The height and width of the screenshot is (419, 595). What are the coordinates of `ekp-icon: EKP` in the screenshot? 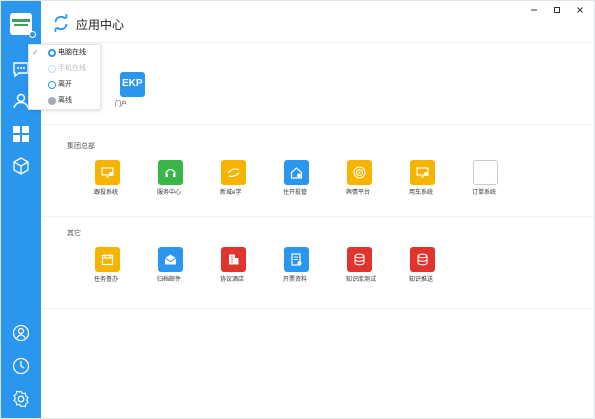 It's located at (132, 84).